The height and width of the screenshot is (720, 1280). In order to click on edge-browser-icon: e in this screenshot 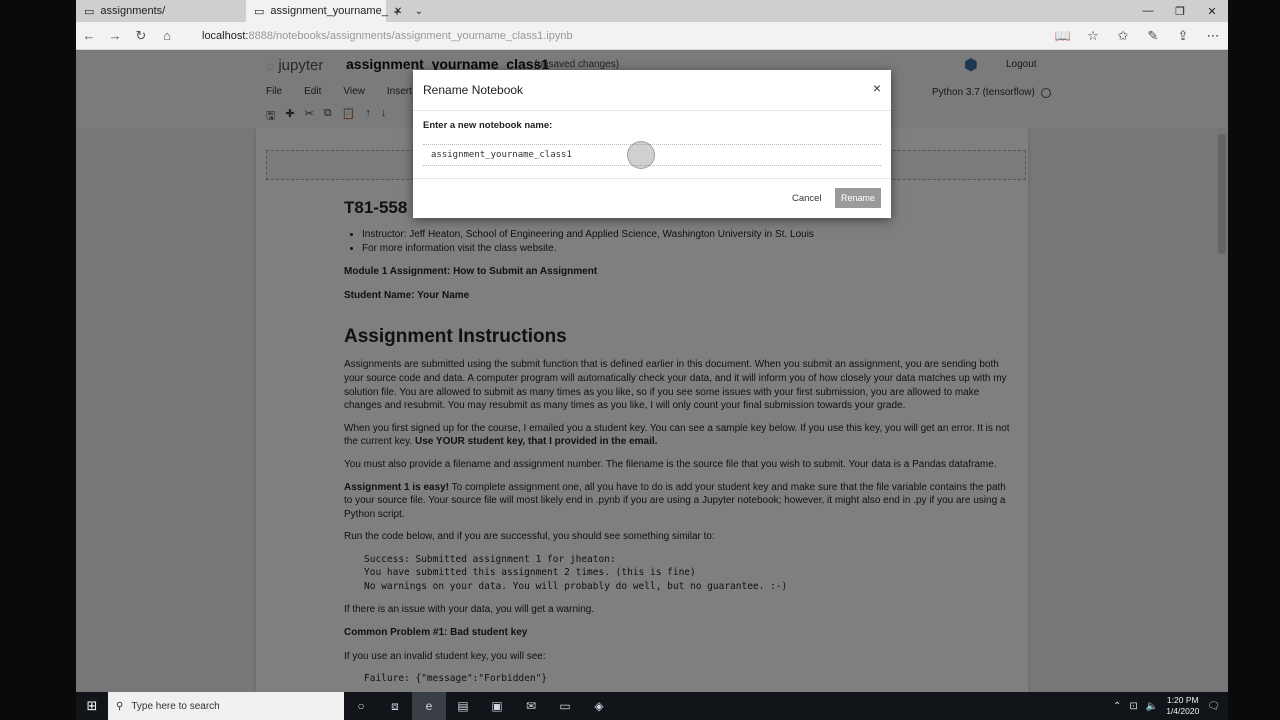, I will do `click(429, 706)`.